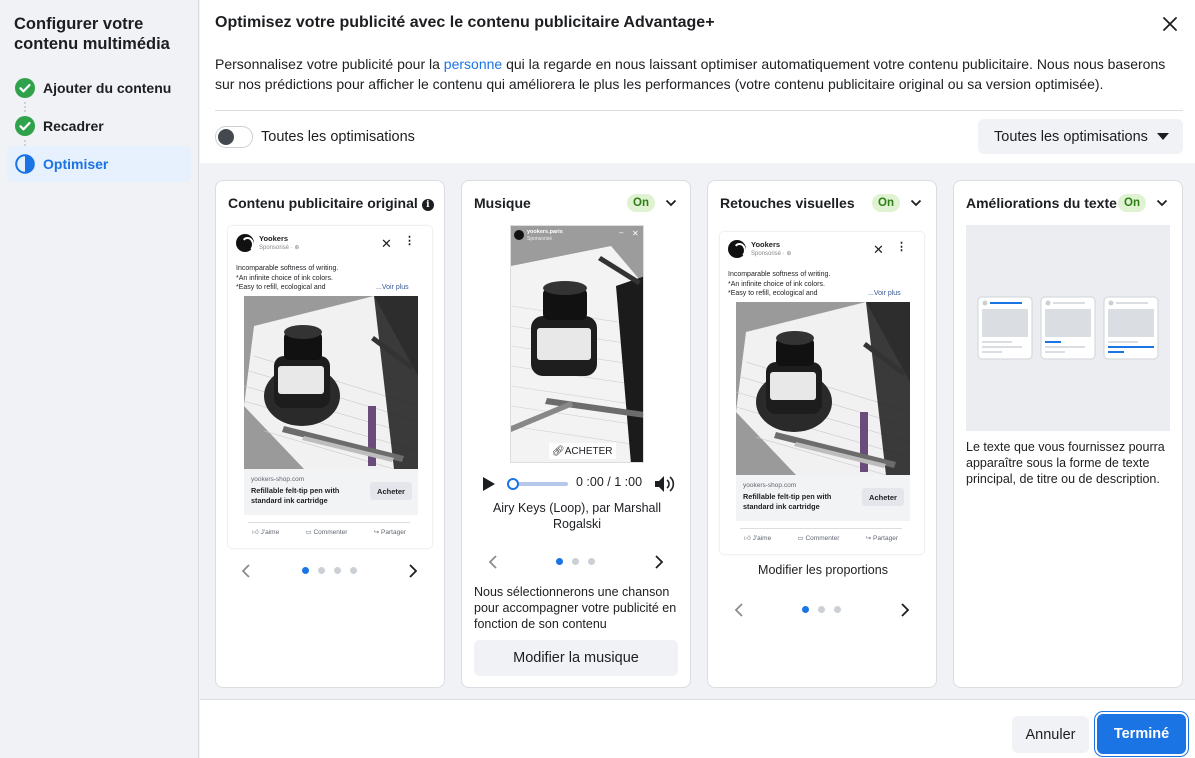 The image size is (1195, 758). What do you see at coordinates (558, 451) in the screenshot?
I see `link-icon: 🔗︎` at bounding box center [558, 451].